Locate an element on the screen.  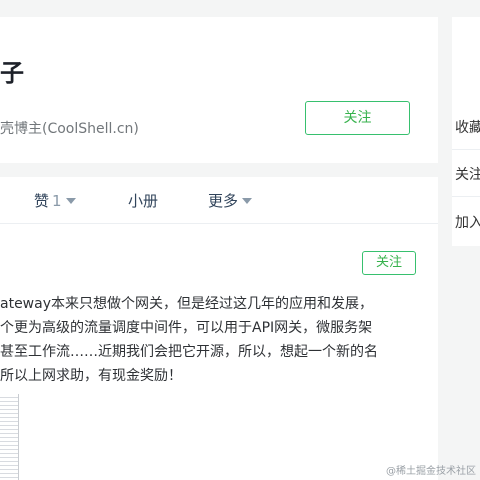
post-text-line: 所以上网求助，有现金奖励！ is located at coordinates (91, 376).